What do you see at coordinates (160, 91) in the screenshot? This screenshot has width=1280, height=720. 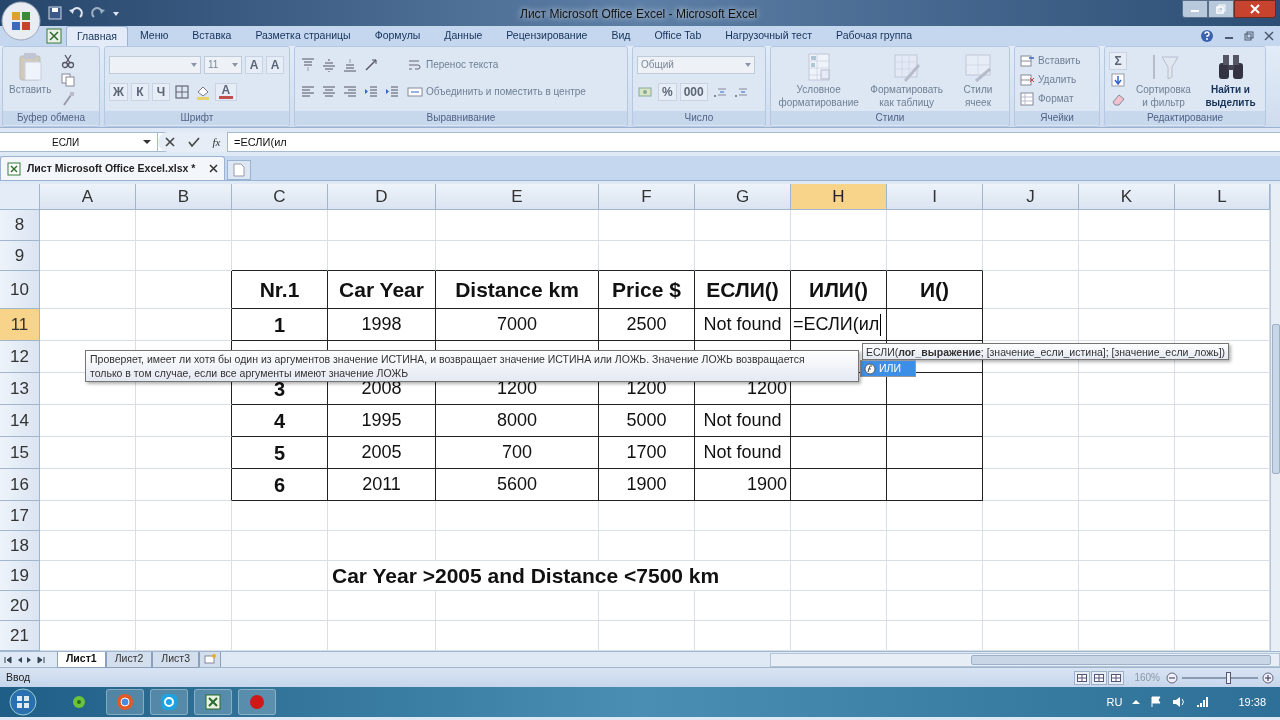 I see `format-button: Ч` at bounding box center [160, 91].